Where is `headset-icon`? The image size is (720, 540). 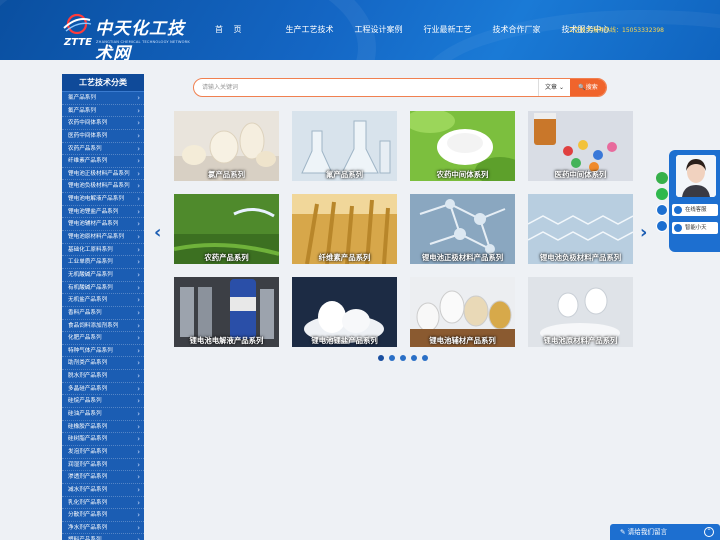 headset-icon is located at coordinates (678, 210).